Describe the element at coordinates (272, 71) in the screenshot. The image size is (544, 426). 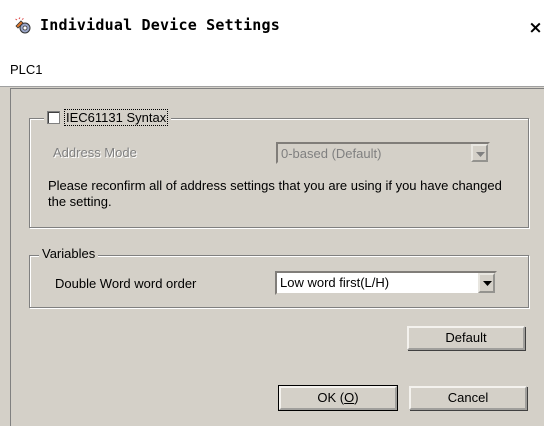
I see `device-name-bar: PLC1` at that location.